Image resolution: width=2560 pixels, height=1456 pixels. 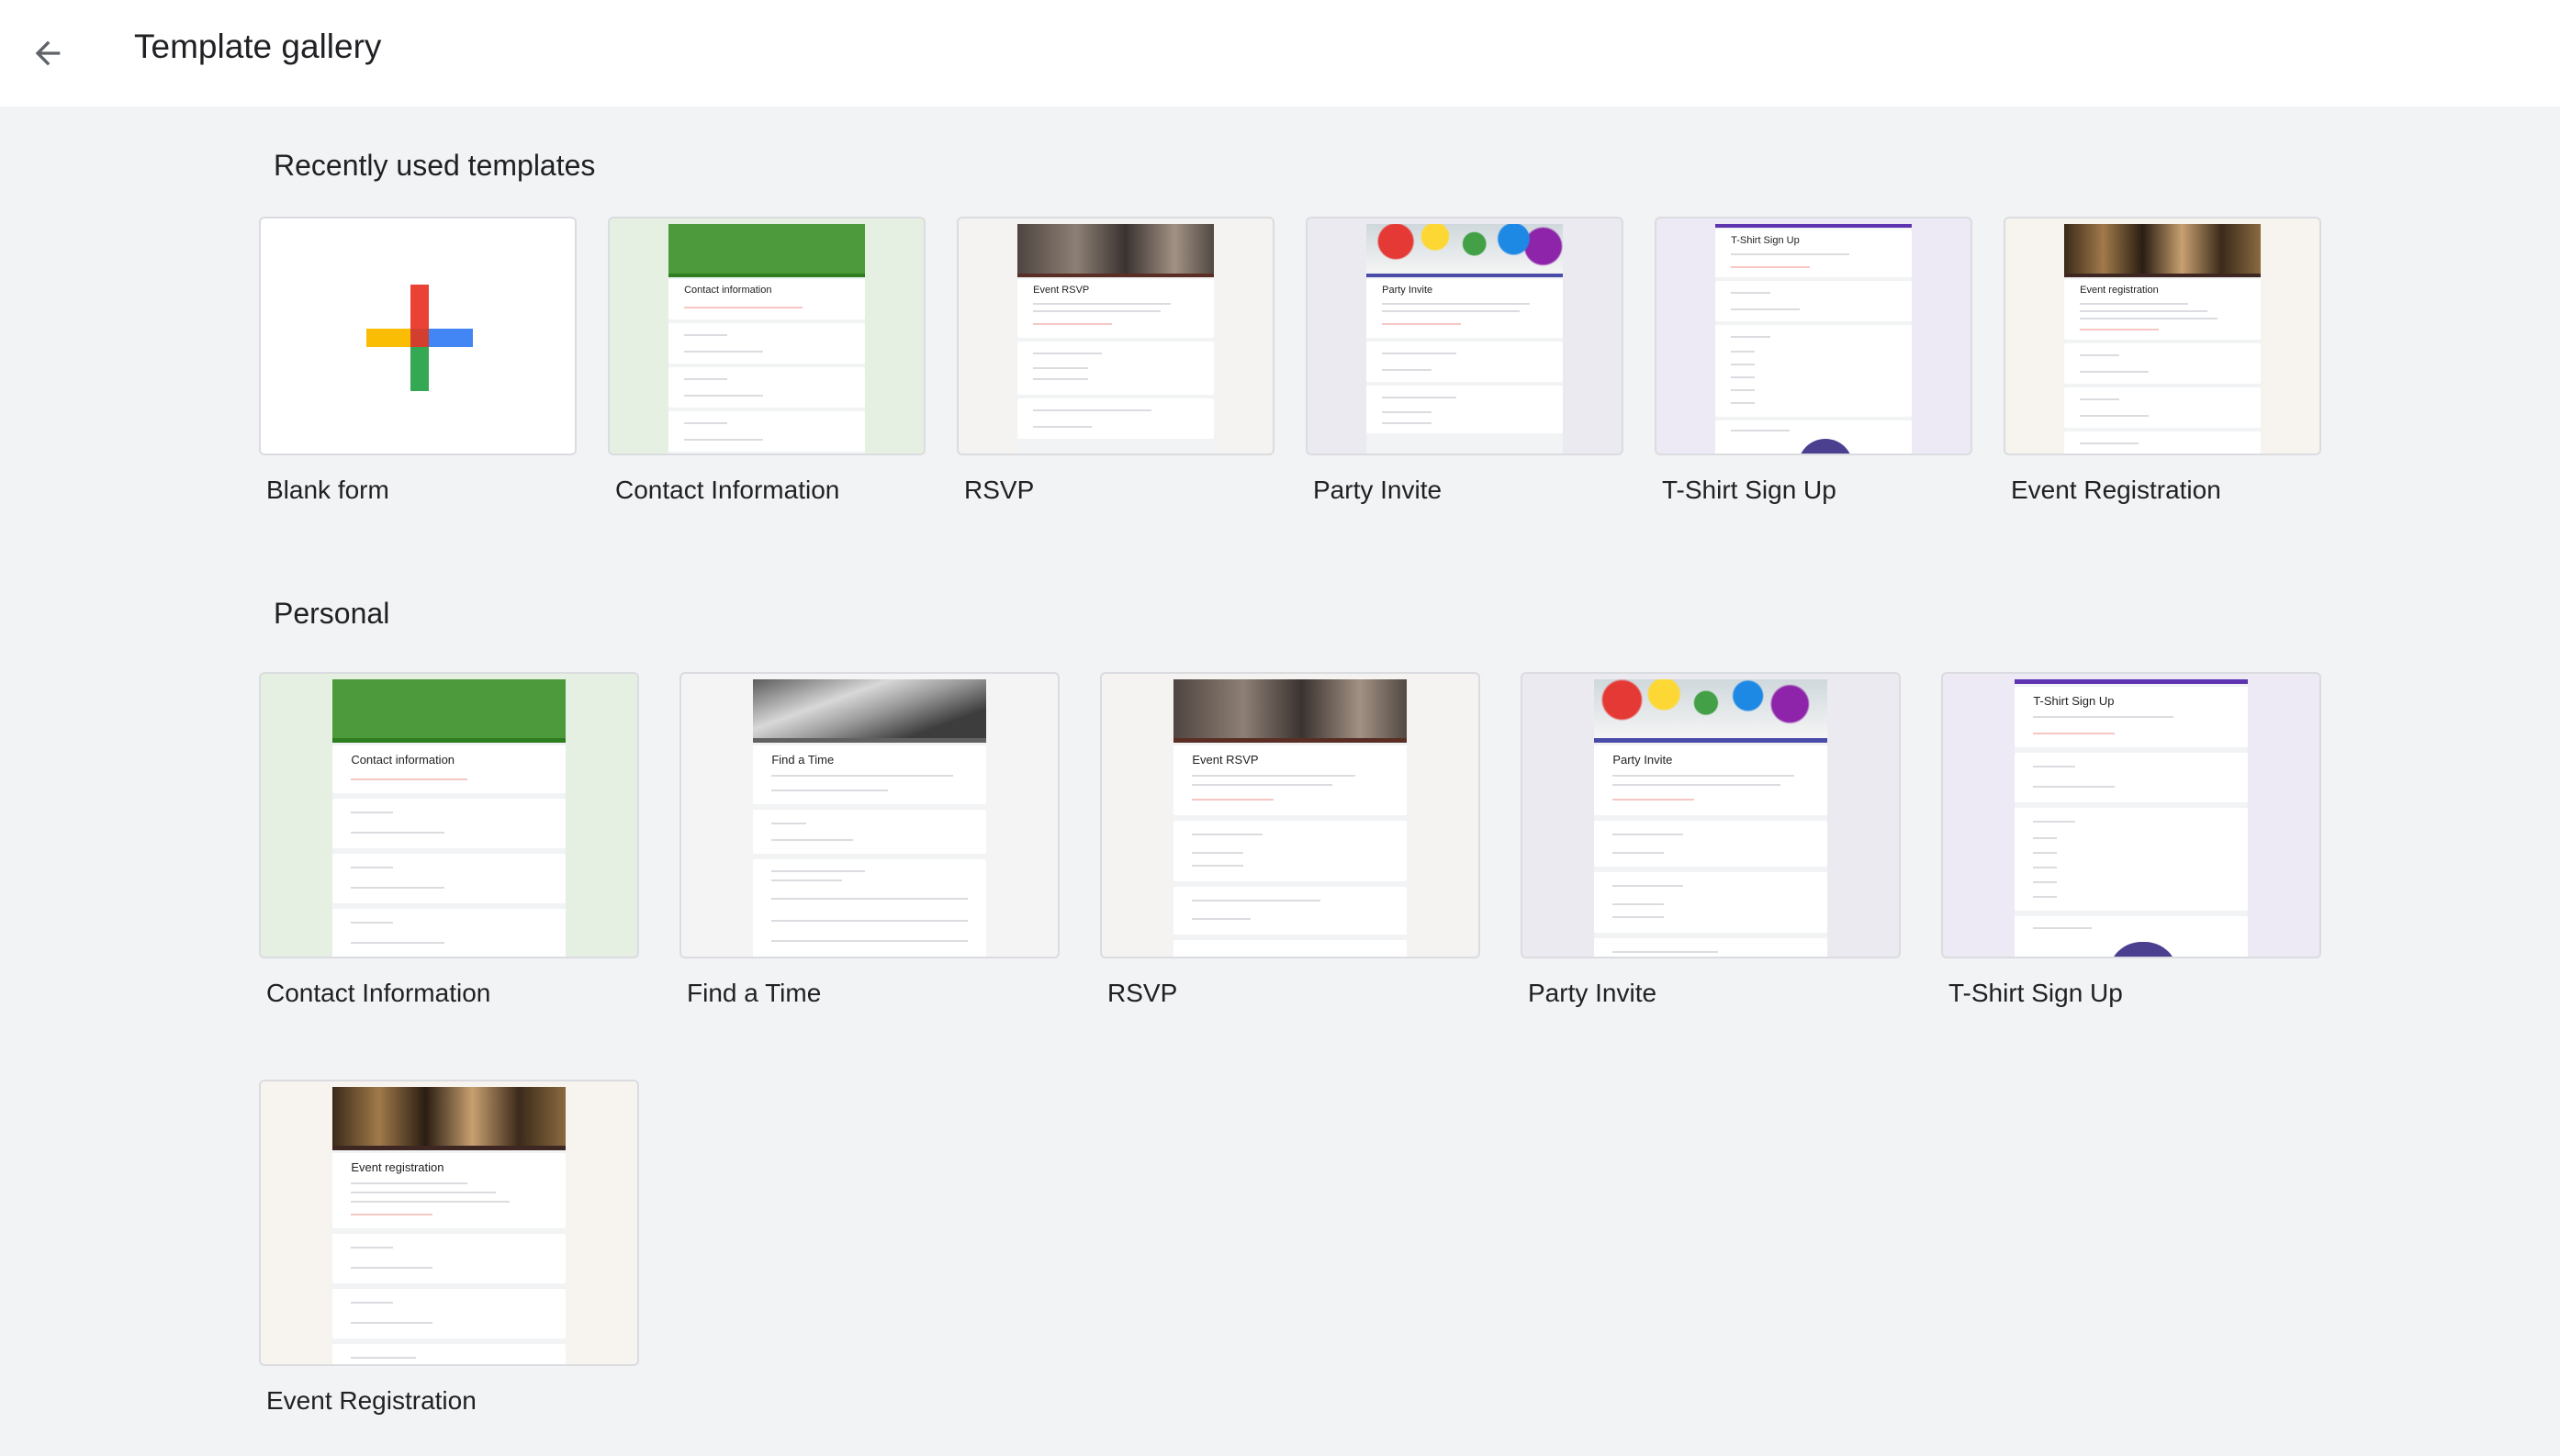 I want to click on page-title: Template gallery, so click(x=258, y=46).